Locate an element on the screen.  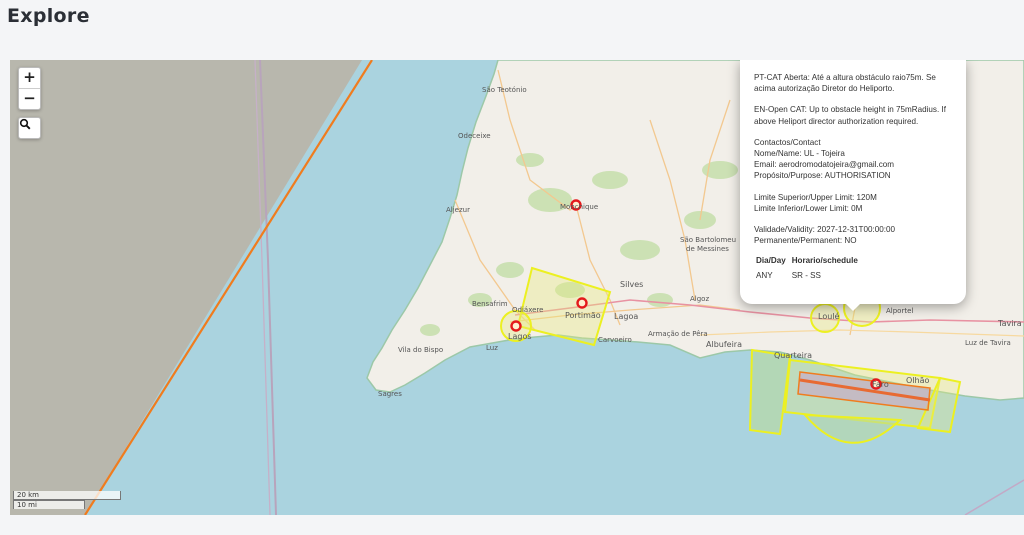
place-luz: Luz is located at coordinates (492, 348).